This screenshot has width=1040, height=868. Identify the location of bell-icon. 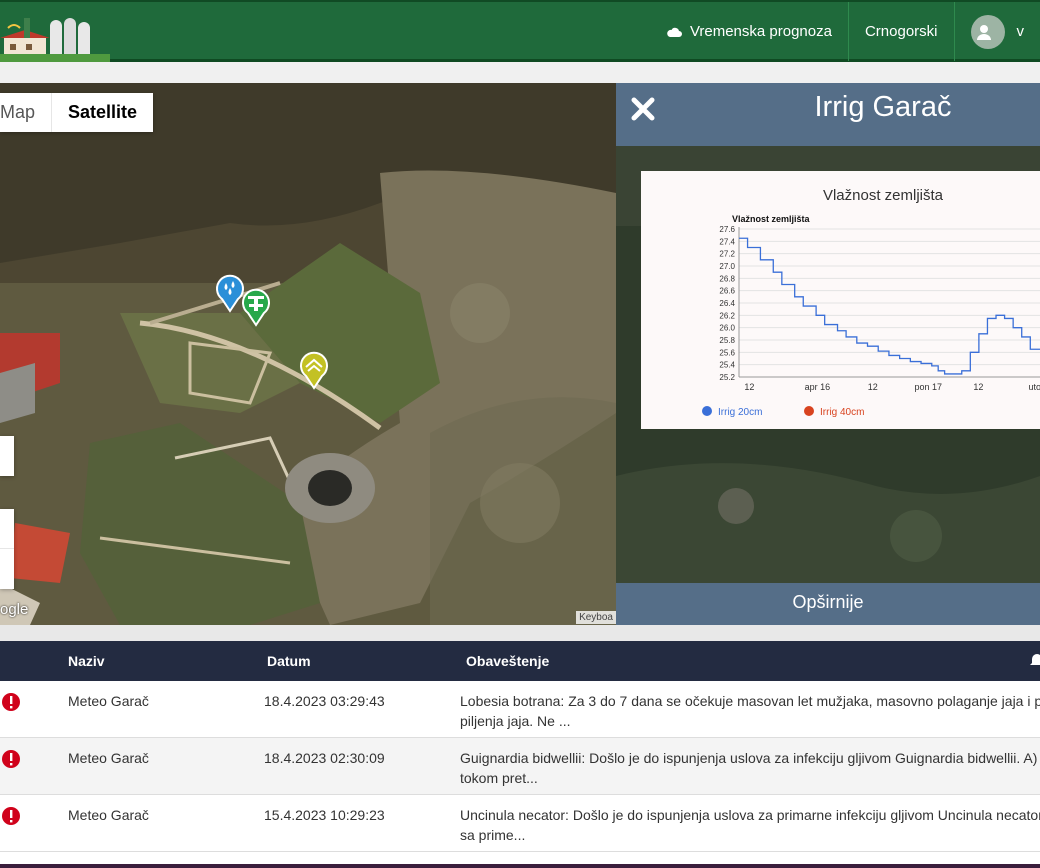
(1035, 661).